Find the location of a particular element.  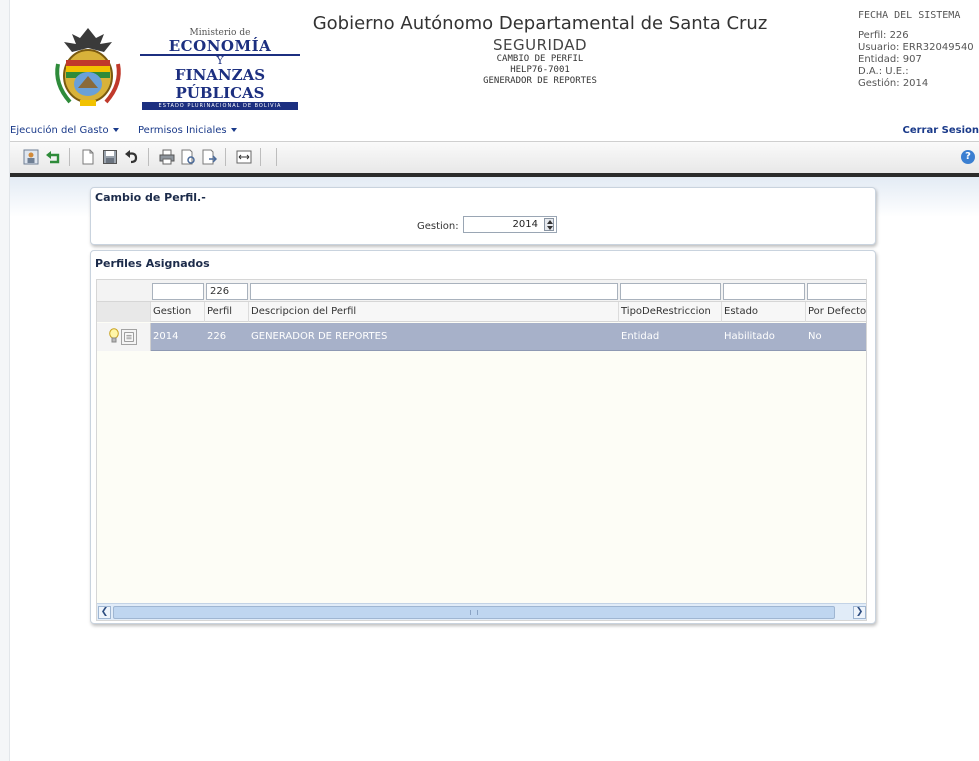

print-icon is located at coordinates (167, 157).